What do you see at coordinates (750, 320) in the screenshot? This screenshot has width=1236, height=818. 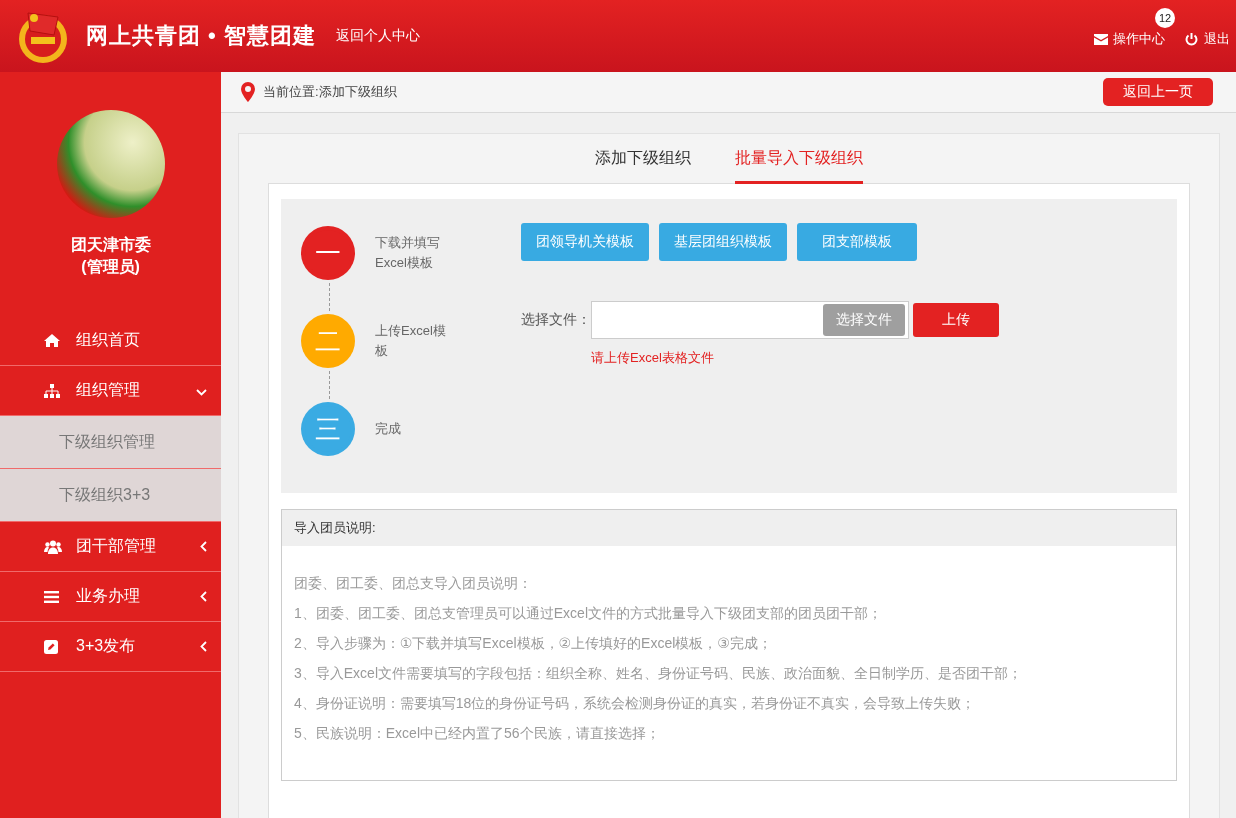 I see `file-input-field: 选择文件` at bounding box center [750, 320].